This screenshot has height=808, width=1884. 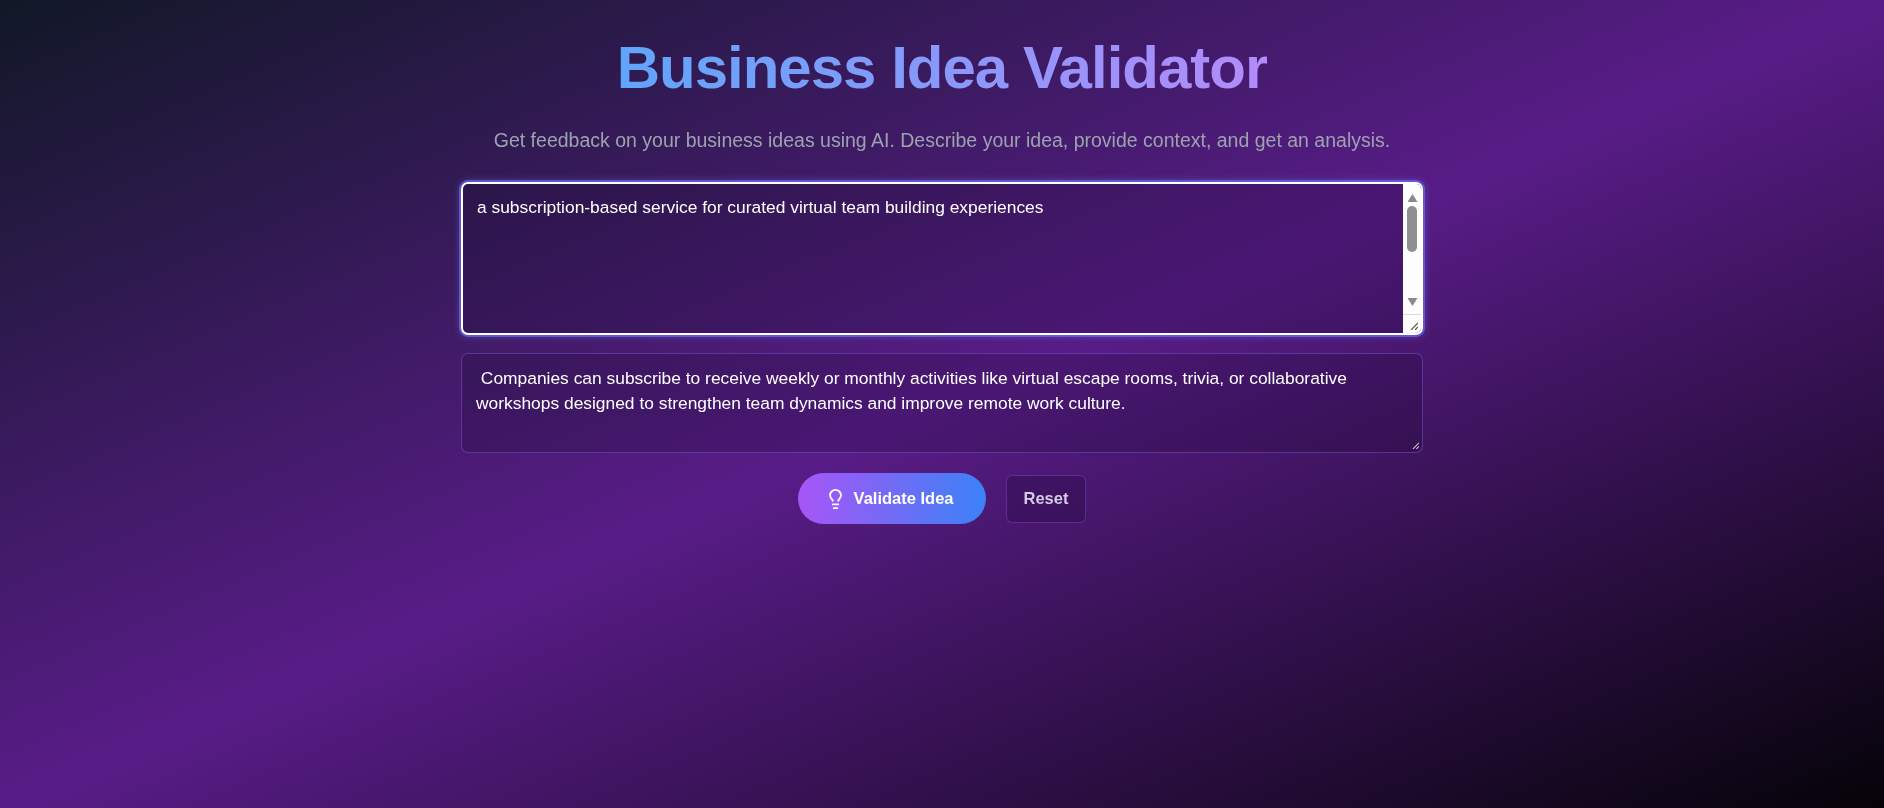 What do you see at coordinates (891, 498) in the screenshot?
I see `validate-button: Validate Idea` at bounding box center [891, 498].